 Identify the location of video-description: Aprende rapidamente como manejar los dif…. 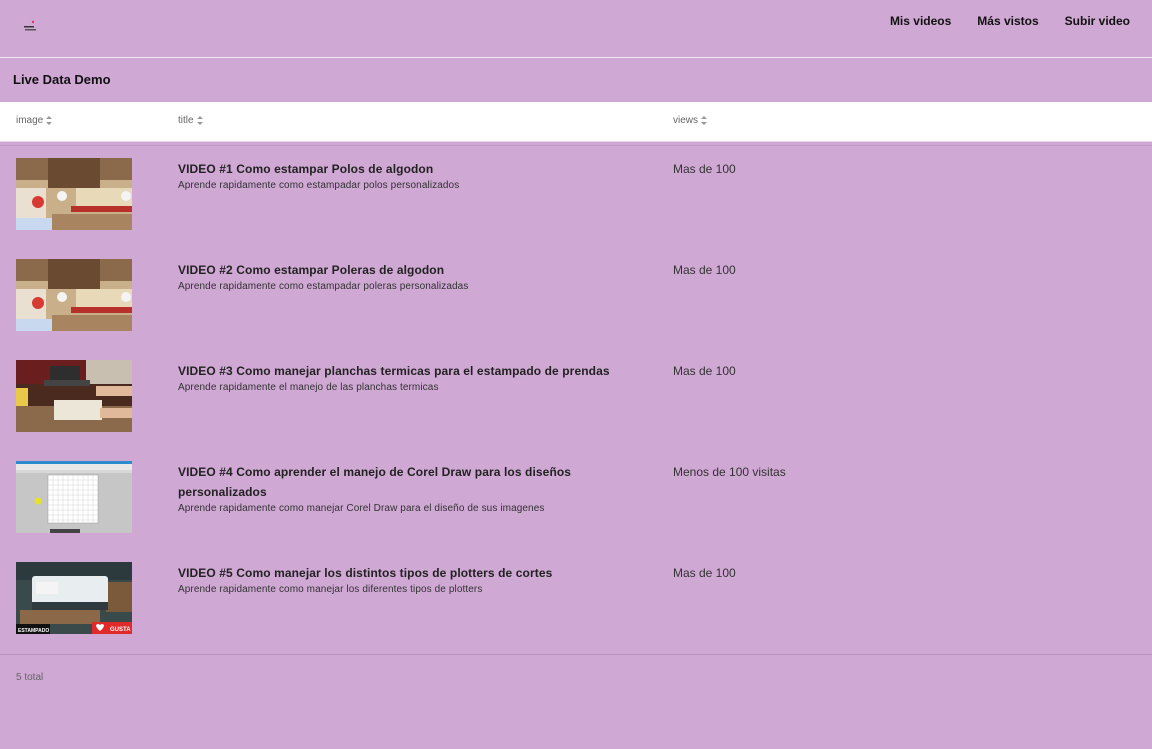
(330, 589).